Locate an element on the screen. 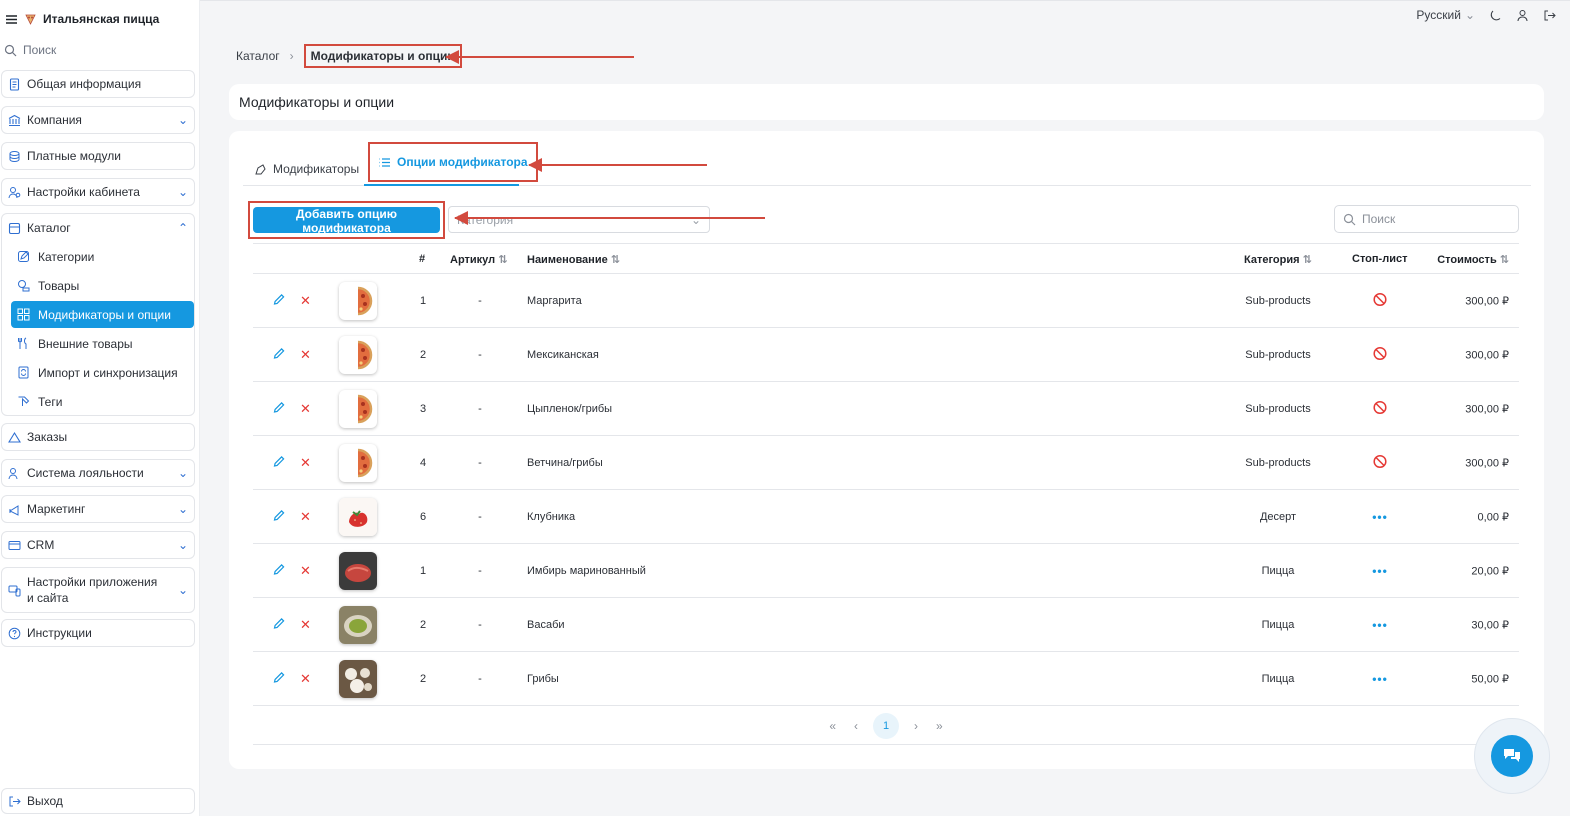 Image resolution: width=1570 pixels, height=816 pixels. sidebar-item-catalog: Каталог ⌃ is located at coordinates (98, 228).